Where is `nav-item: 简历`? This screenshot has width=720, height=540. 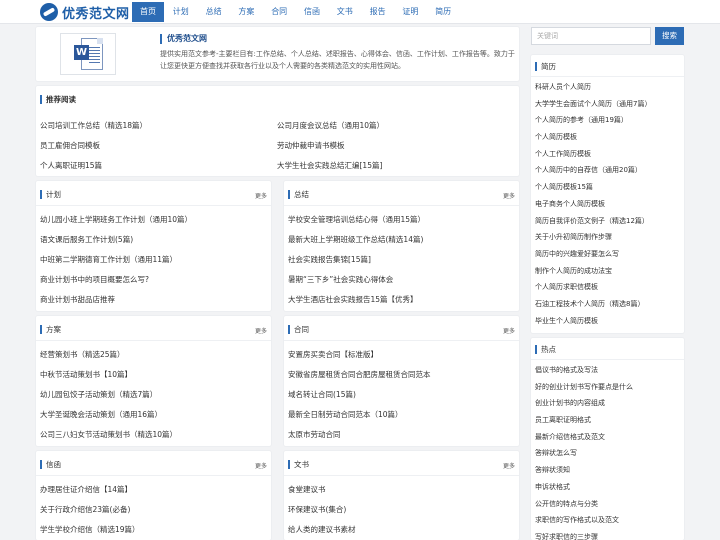 nav-item: 简历 is located at coordinates (443, 12).